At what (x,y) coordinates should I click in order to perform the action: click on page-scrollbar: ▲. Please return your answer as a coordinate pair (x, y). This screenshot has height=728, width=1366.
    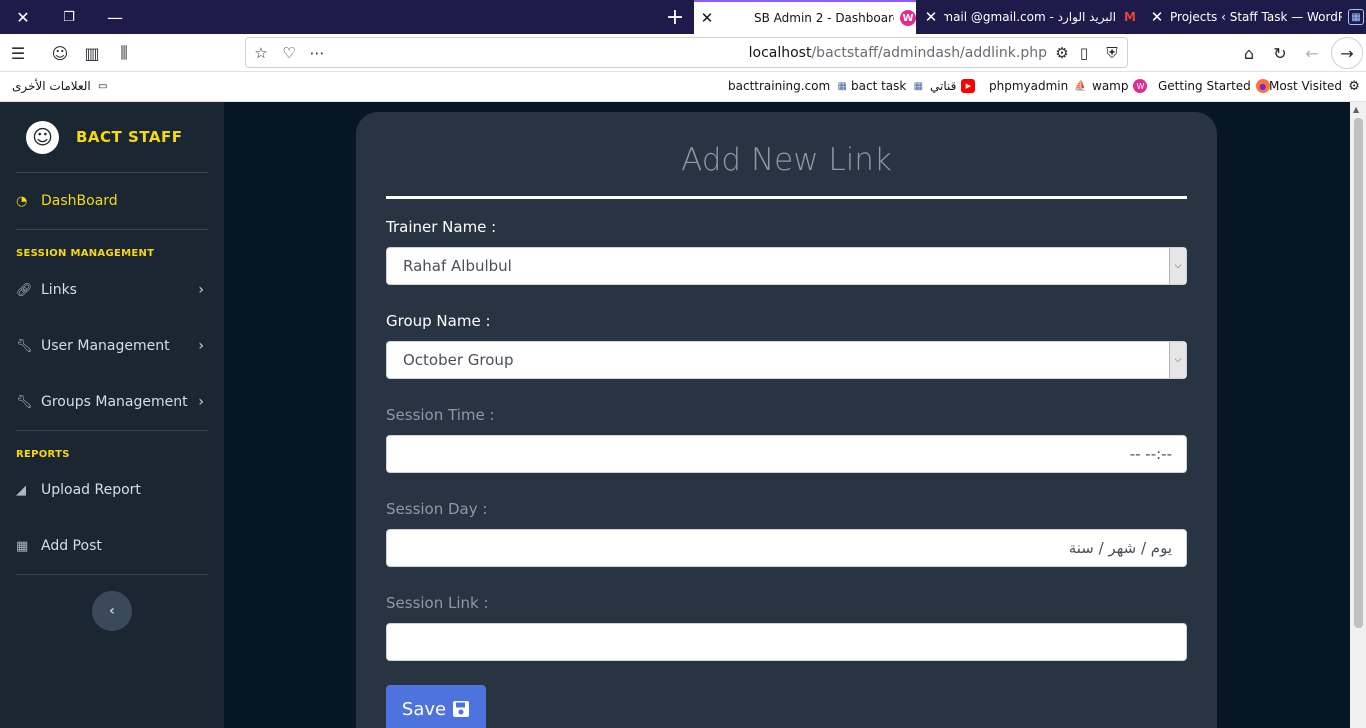
    Looking at the image, I should click on (1358, 415).